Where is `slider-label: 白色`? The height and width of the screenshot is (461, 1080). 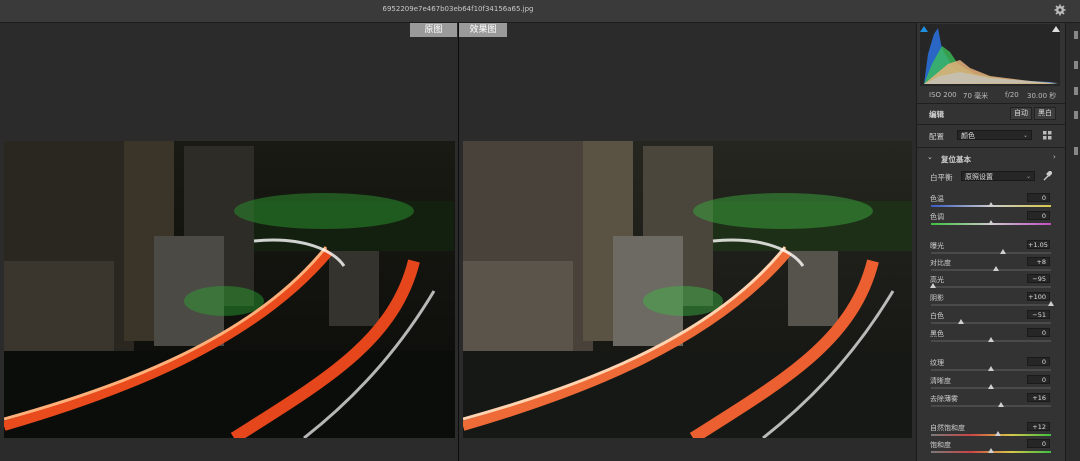 slider-label: 白色 is located at coordinates (937, 316).